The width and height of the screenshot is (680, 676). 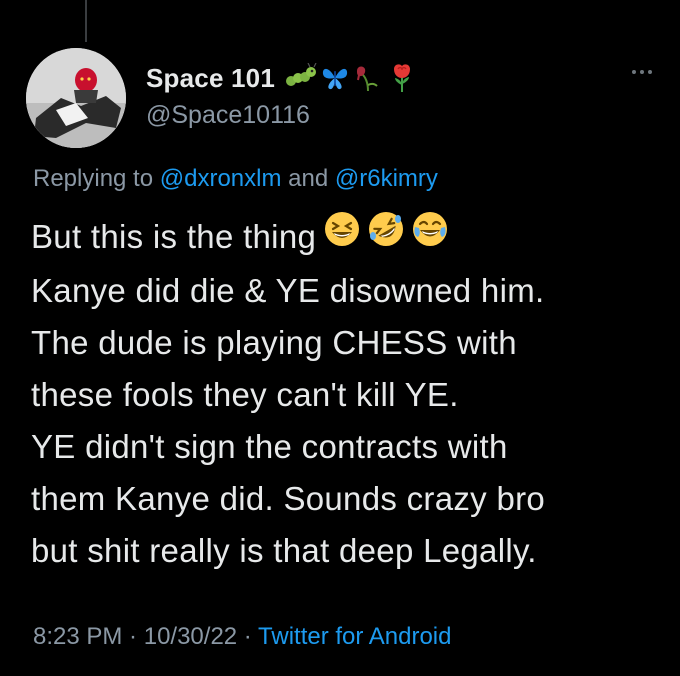 I want to click on tweet-line: The dude is playing CHESS with, so click(x=274, y=343).